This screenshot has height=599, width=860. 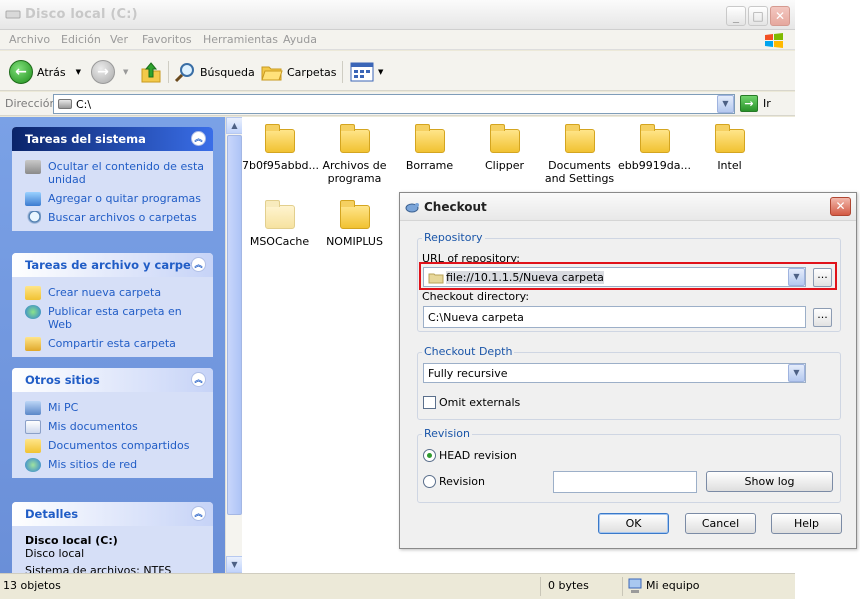 I want to click on windows-logo-icon, so click(x=774, y=40).